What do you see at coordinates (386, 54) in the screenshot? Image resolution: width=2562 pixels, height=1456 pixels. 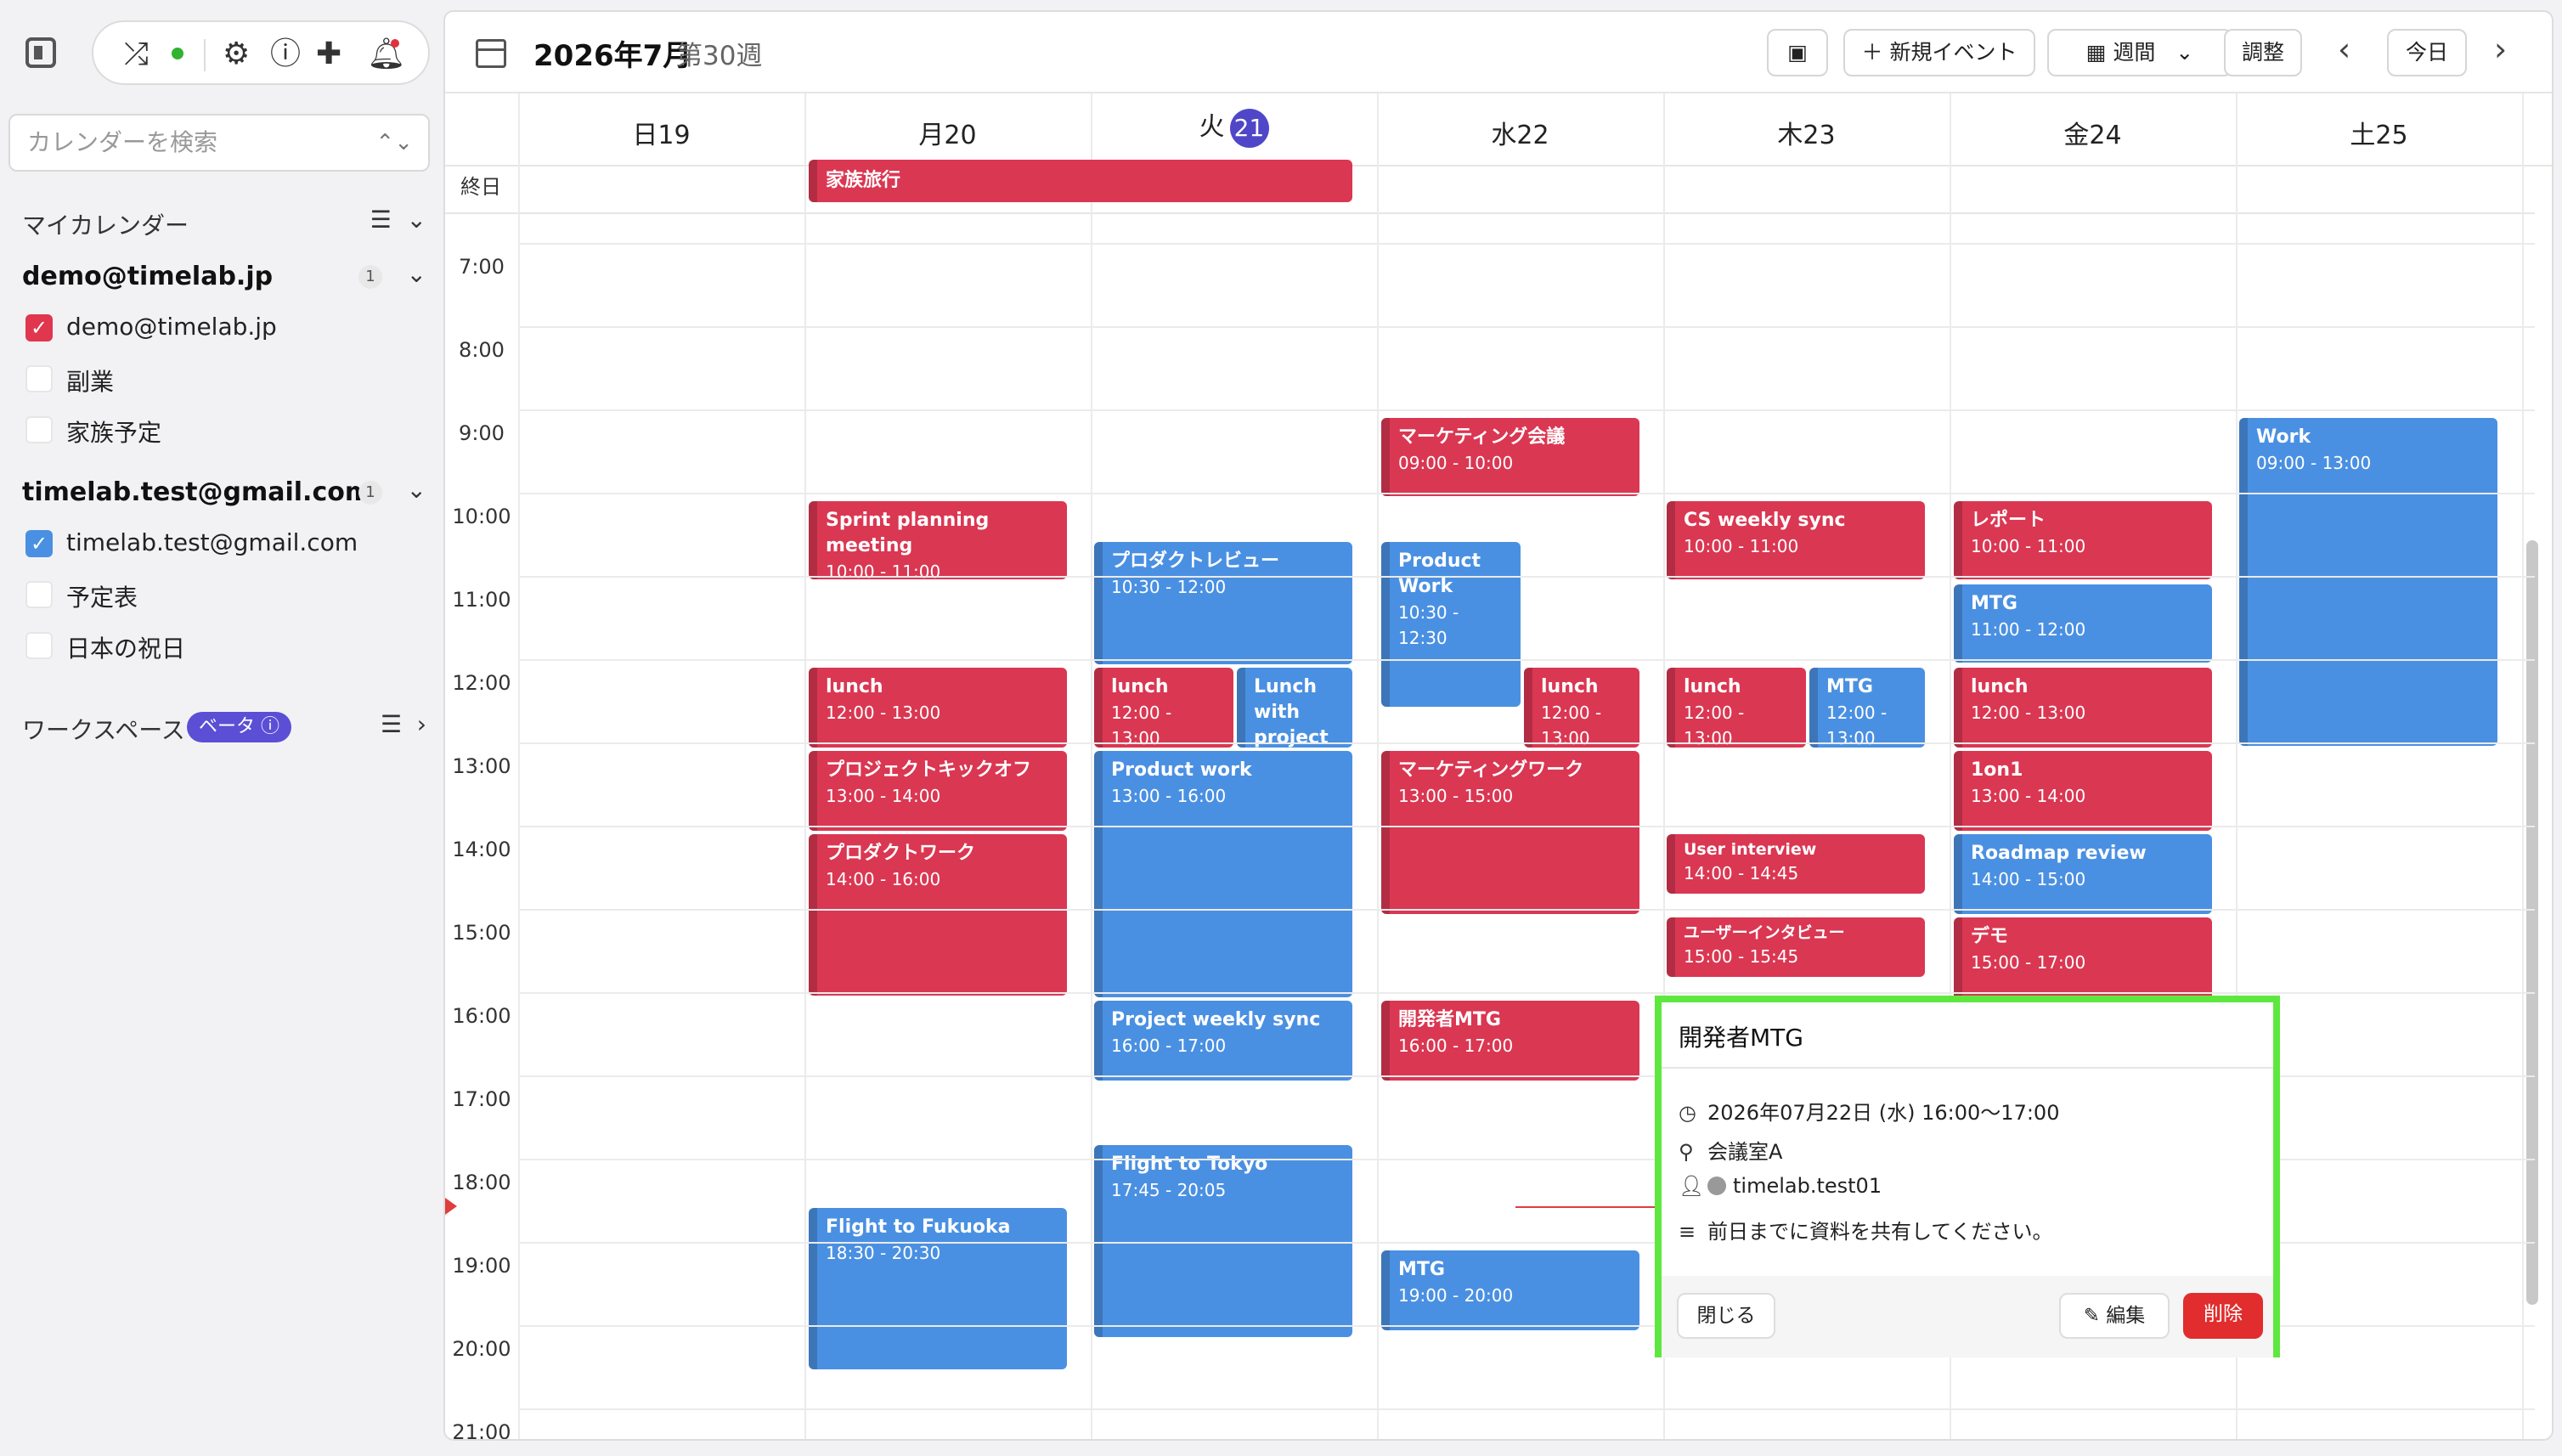 I see `bell-icon: 🔔︎` at bounding box center [386, 54].